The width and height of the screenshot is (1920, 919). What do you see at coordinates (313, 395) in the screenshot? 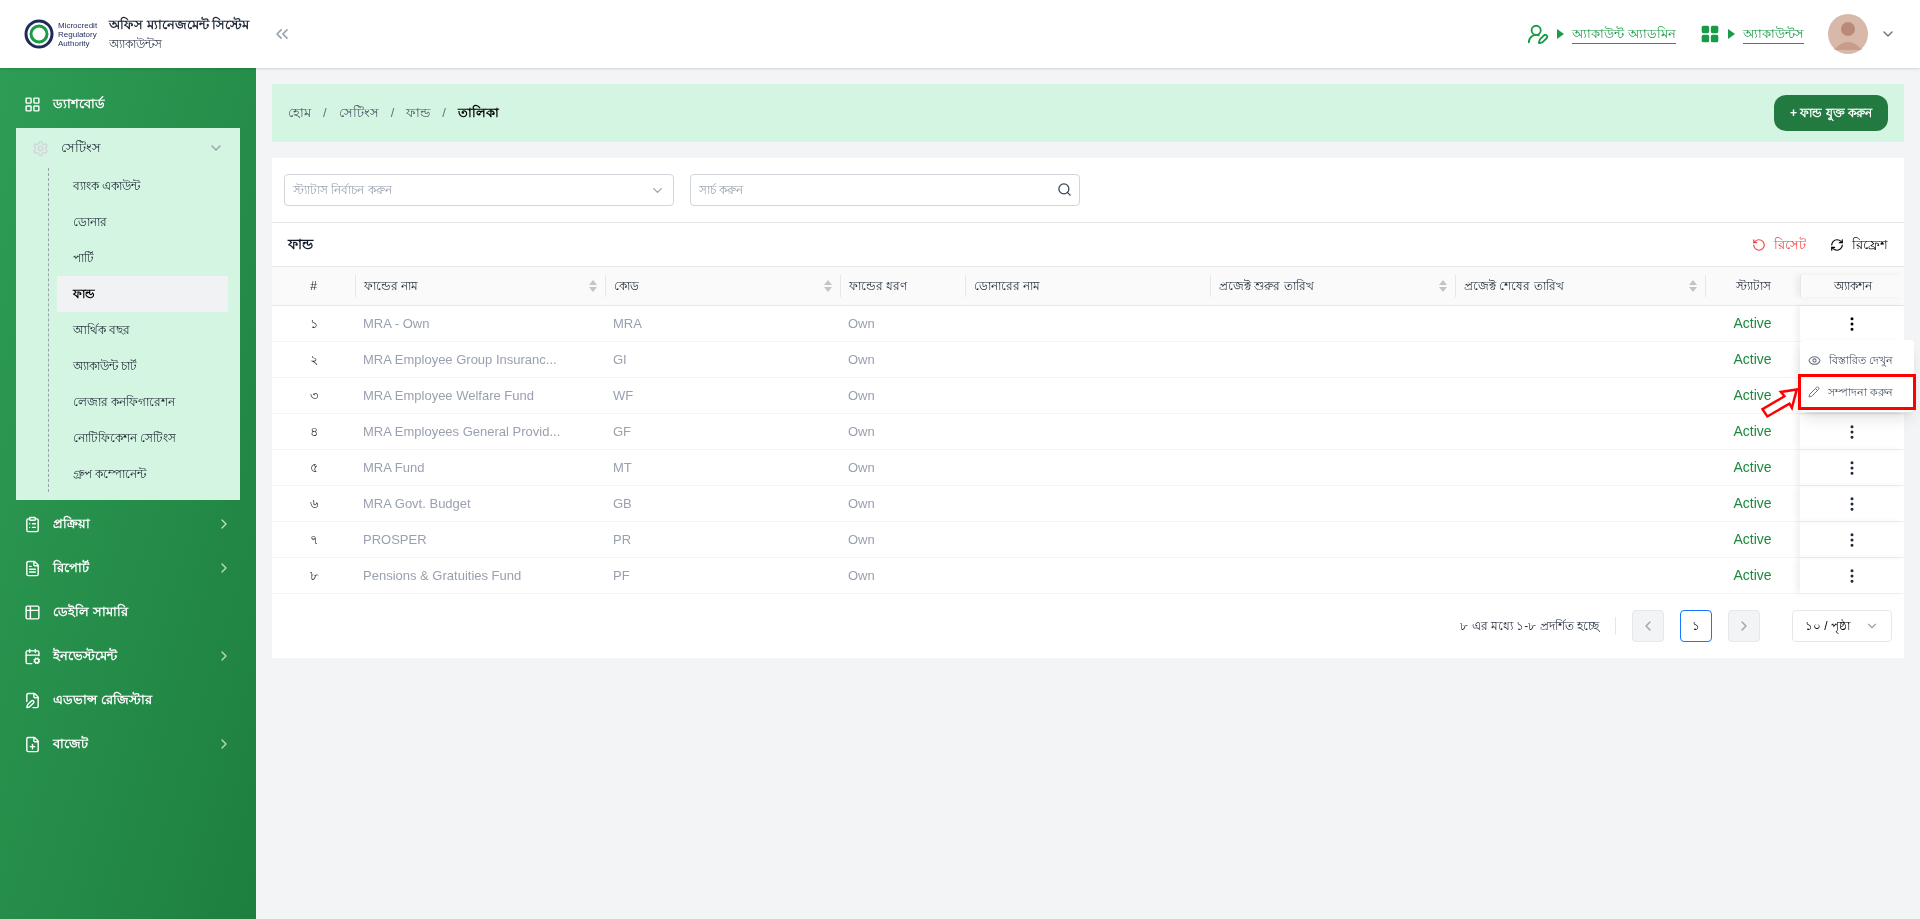
I see `table-cell-text: ৩` at bounding box center [313, 395].